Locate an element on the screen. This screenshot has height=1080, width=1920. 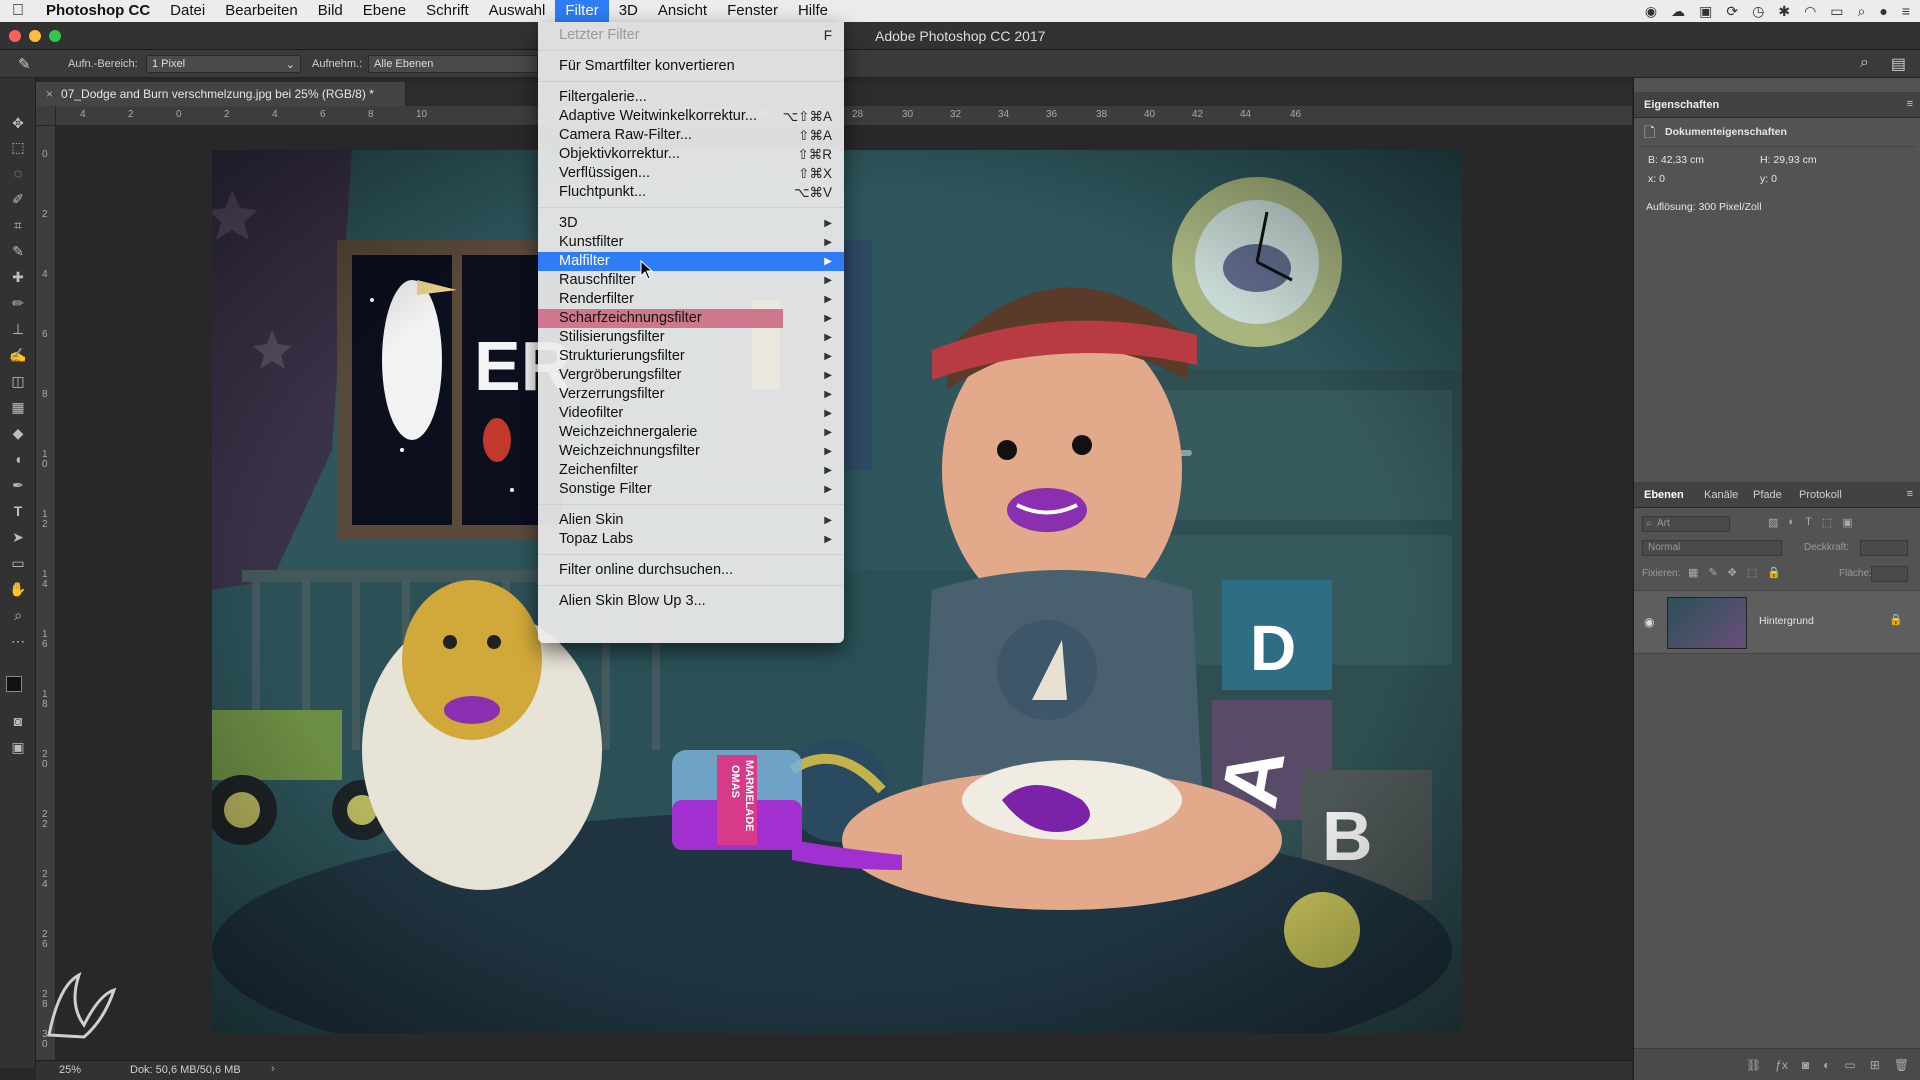
notification-center-icon: ≡ is located at coordinates (1906, 11).